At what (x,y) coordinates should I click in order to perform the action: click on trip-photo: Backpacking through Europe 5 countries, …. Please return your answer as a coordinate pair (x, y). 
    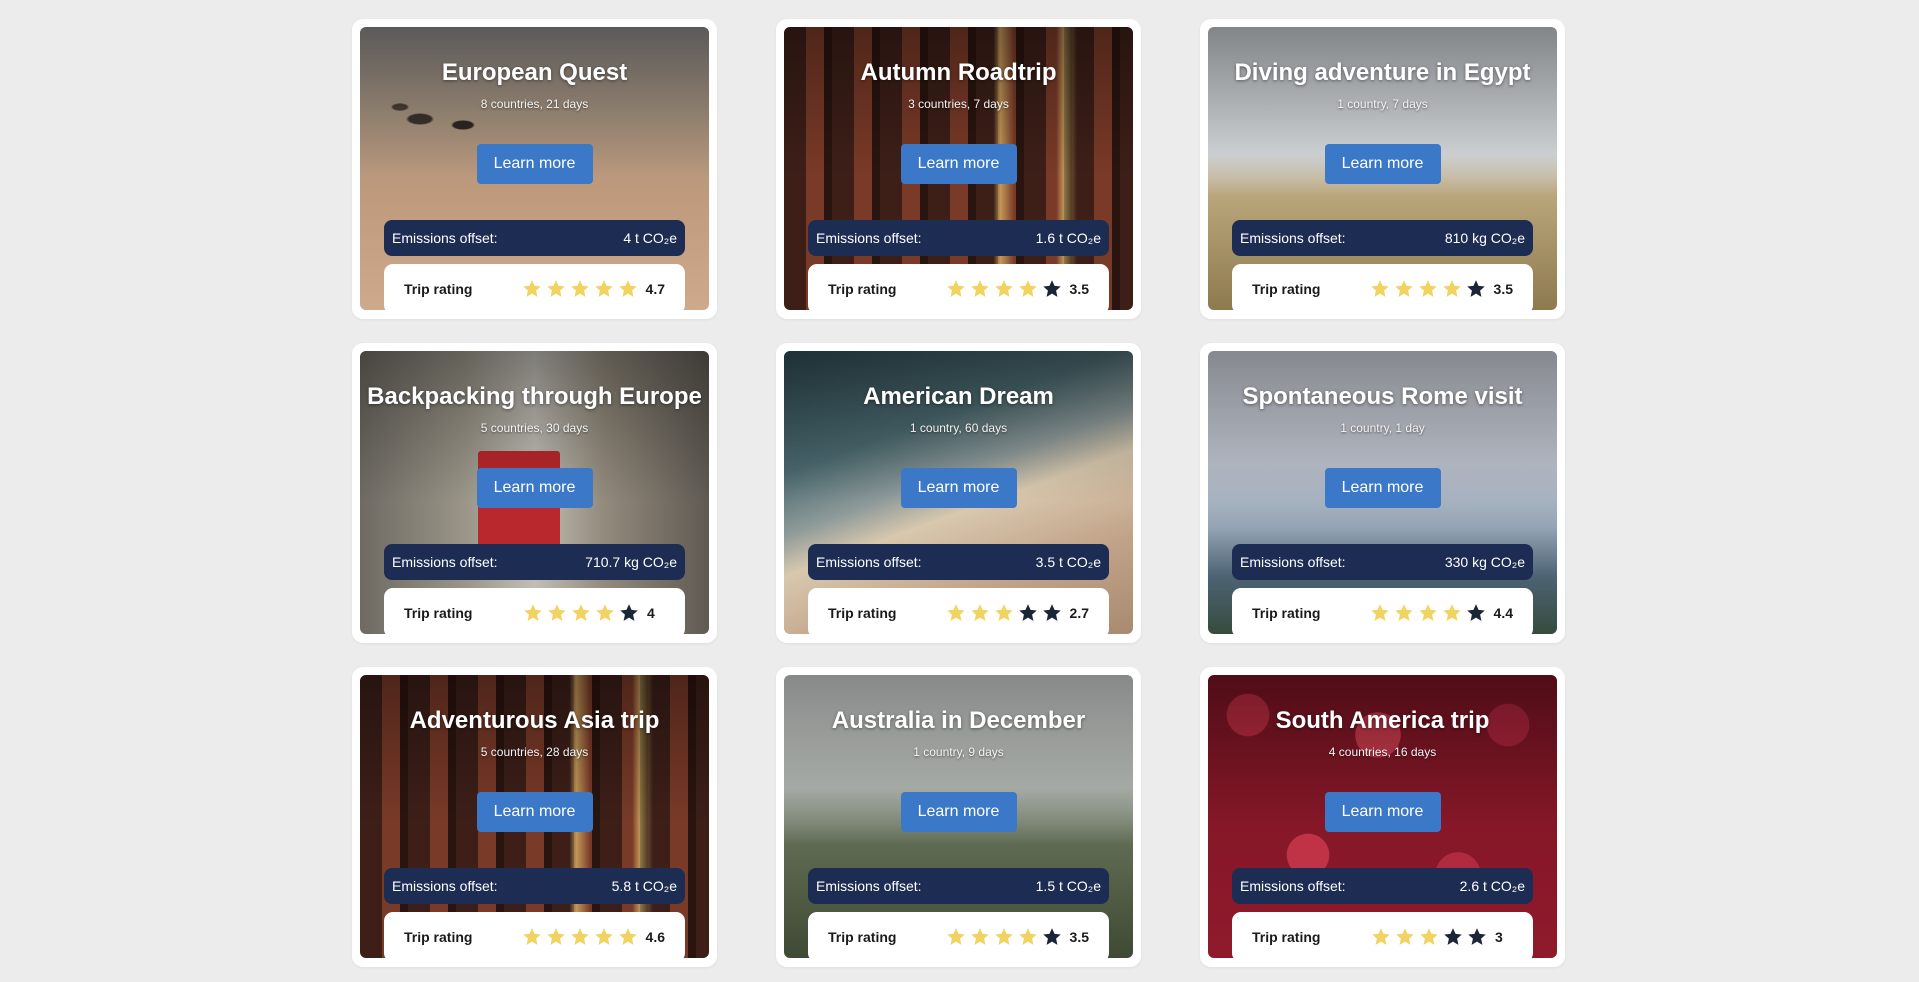
    Looking at the image, I should click on (534, 492).